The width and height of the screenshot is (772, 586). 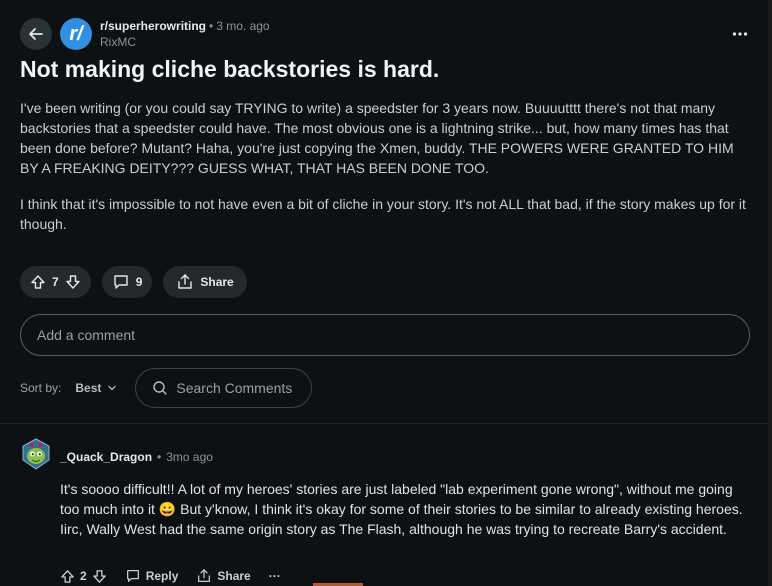 I want to click on post-meta: r/superherowriting • 3 mo. ago RixMC, so click(x=185, y=34).